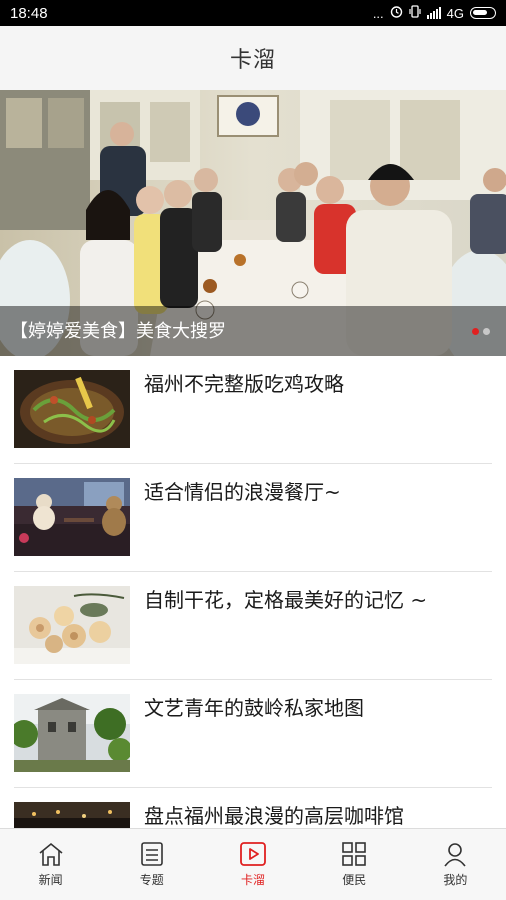 The width and height of the screenshot is (506, 900). I want to click on tab-label: 专题, so click(151, 880).